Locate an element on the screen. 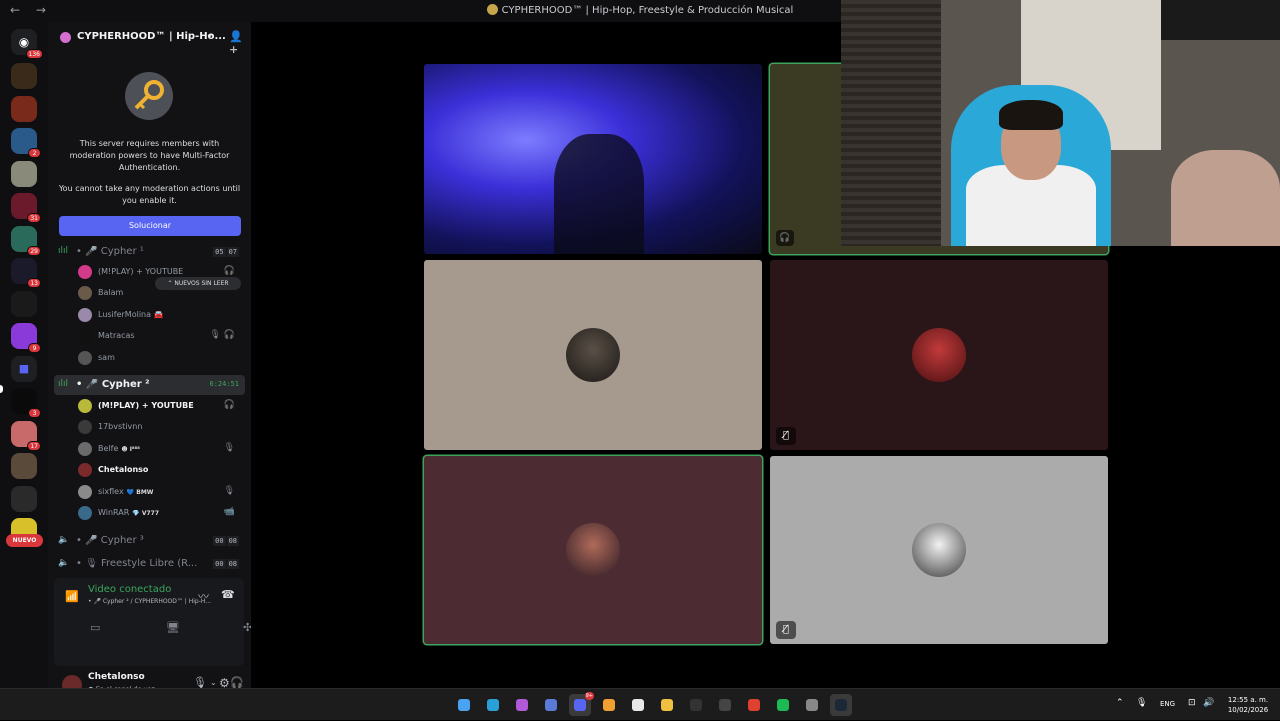  noise-suppression-icon: 〰 is located at coordinates (203, 596).